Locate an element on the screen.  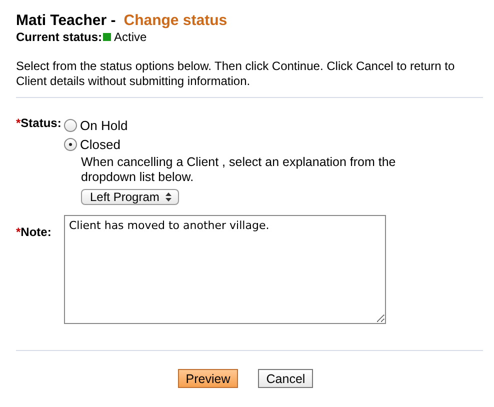
explanation-text: When cancelling a Client , select an explanation from the dropdown list below. is located at coordinates (239, 170).